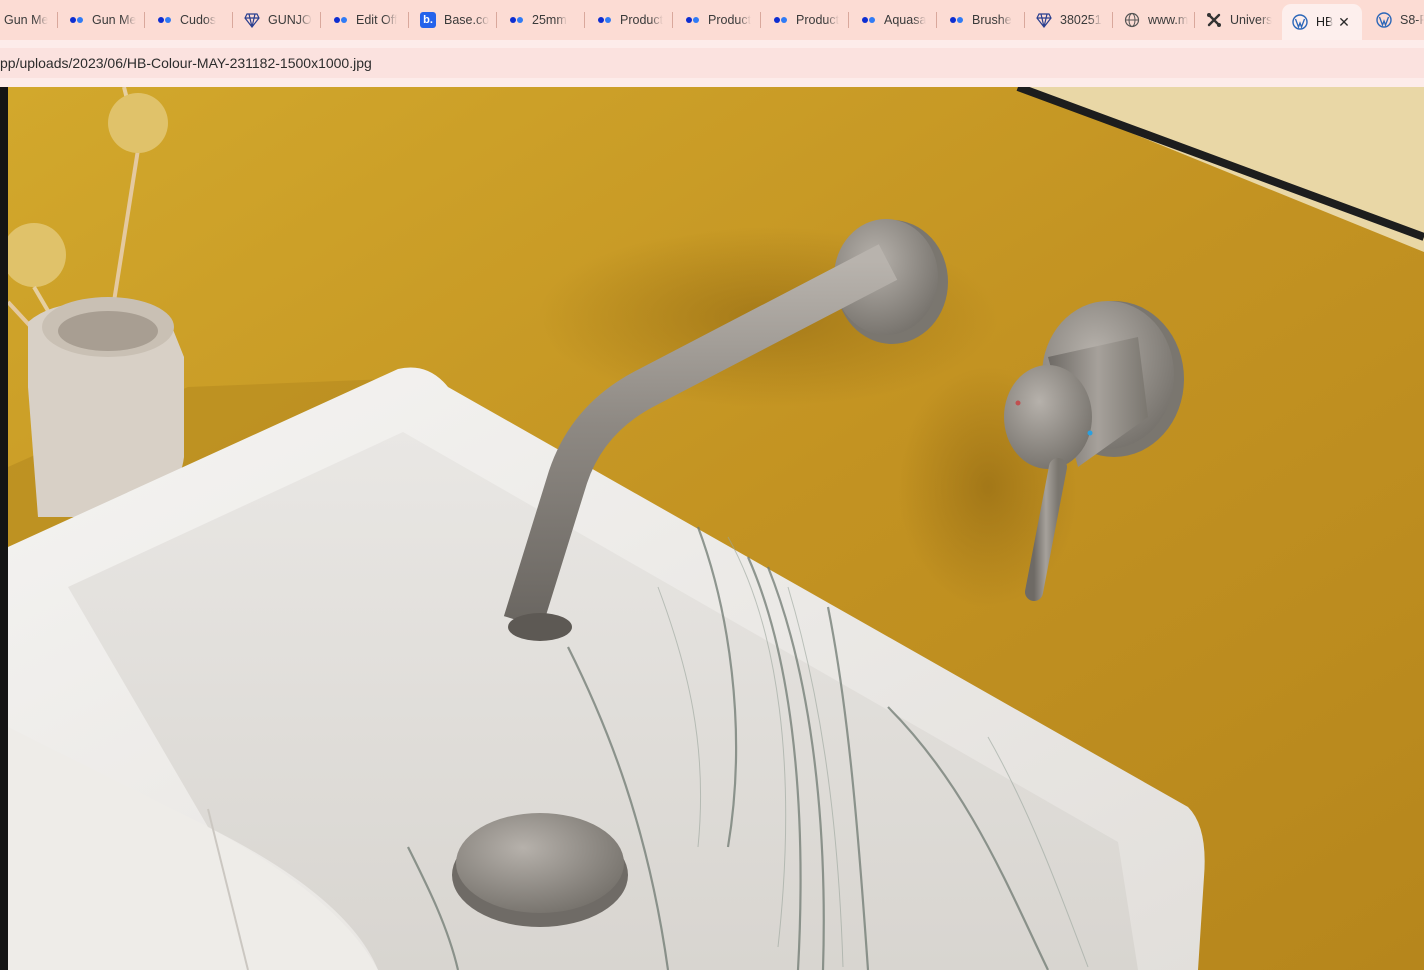 The image size is (1424, 970). I want to click on tab-www: www.m, so click(1154, 20).